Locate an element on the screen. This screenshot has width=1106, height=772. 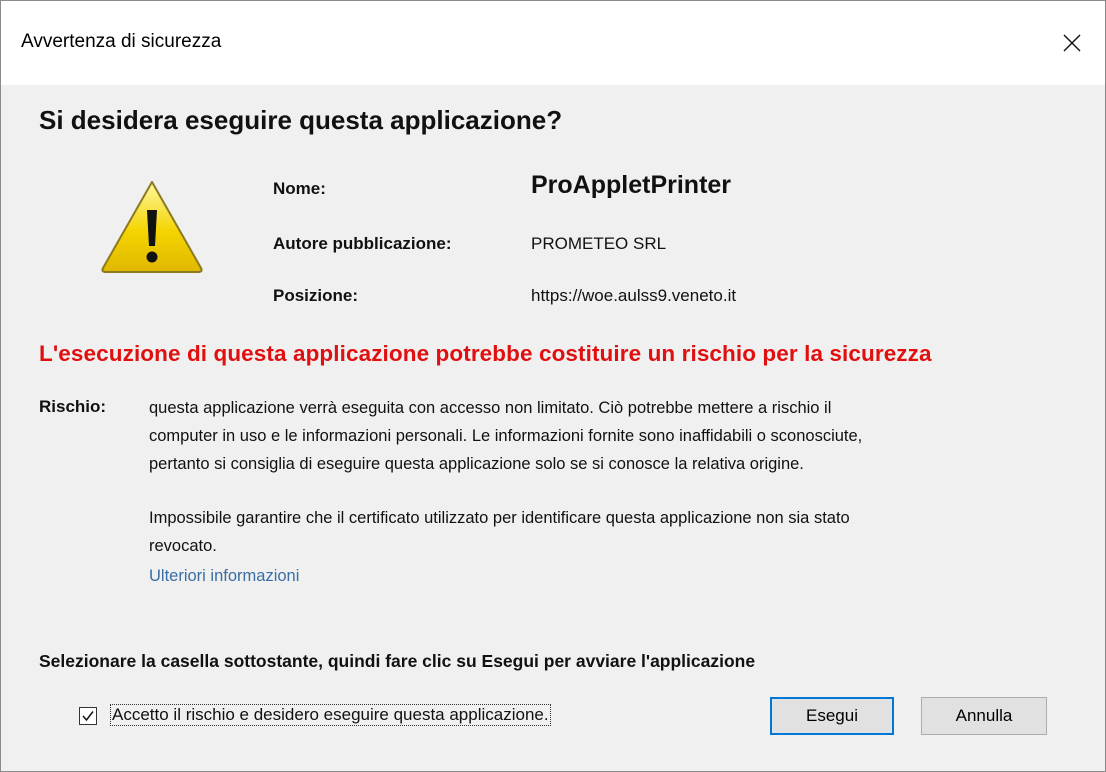
more-info-link: Ulteriori informazioni is located at coordinates (224, 576).